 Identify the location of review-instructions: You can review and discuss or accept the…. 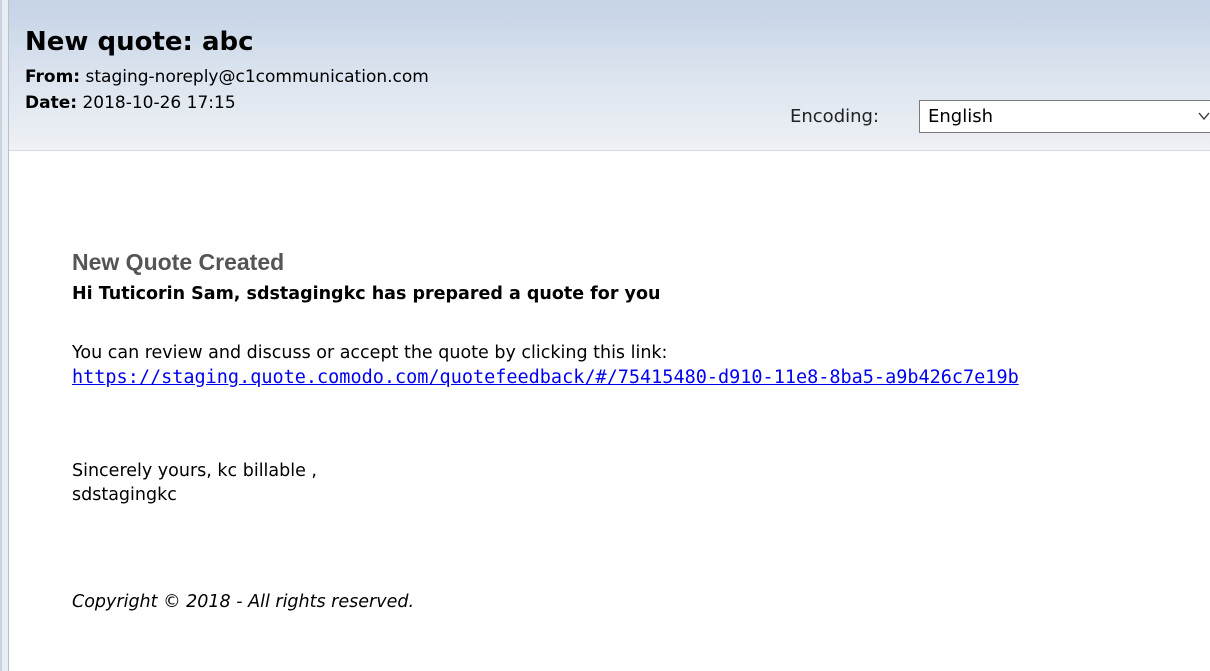
(370, 353).